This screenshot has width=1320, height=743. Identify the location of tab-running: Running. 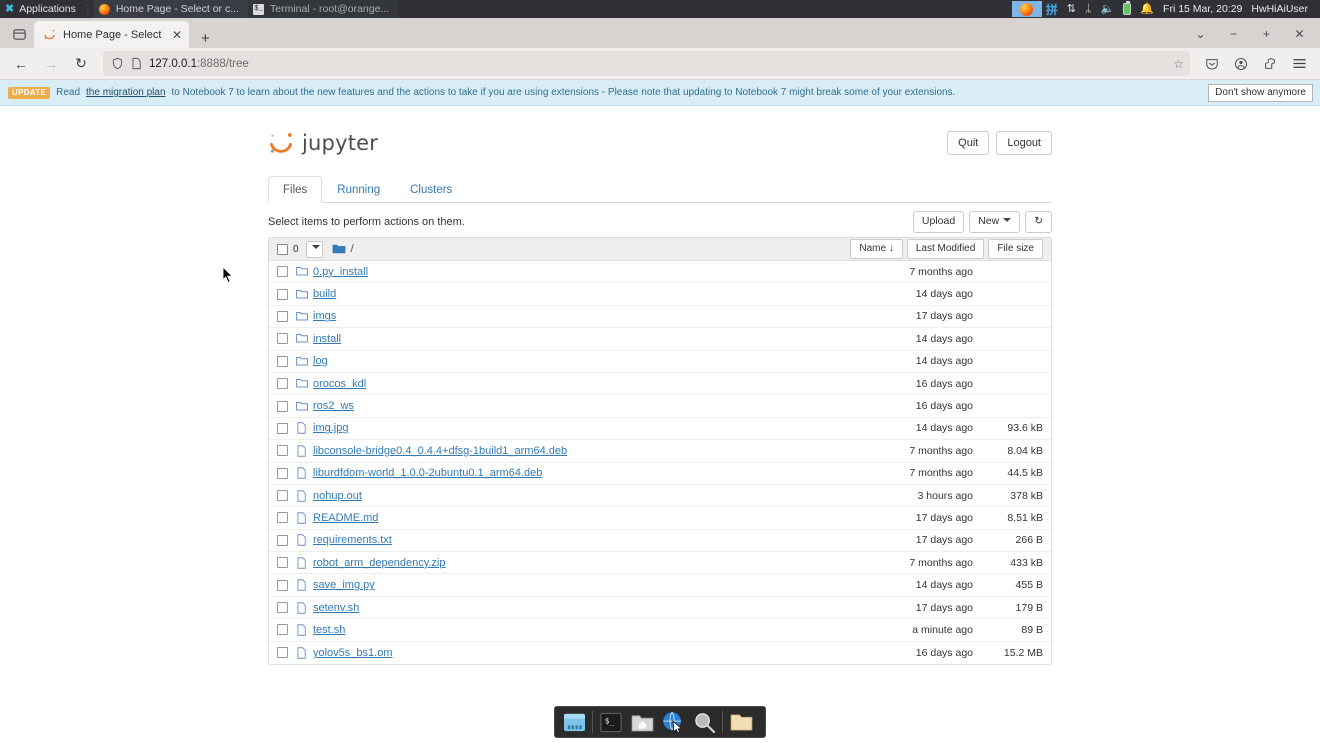
(358, 189).